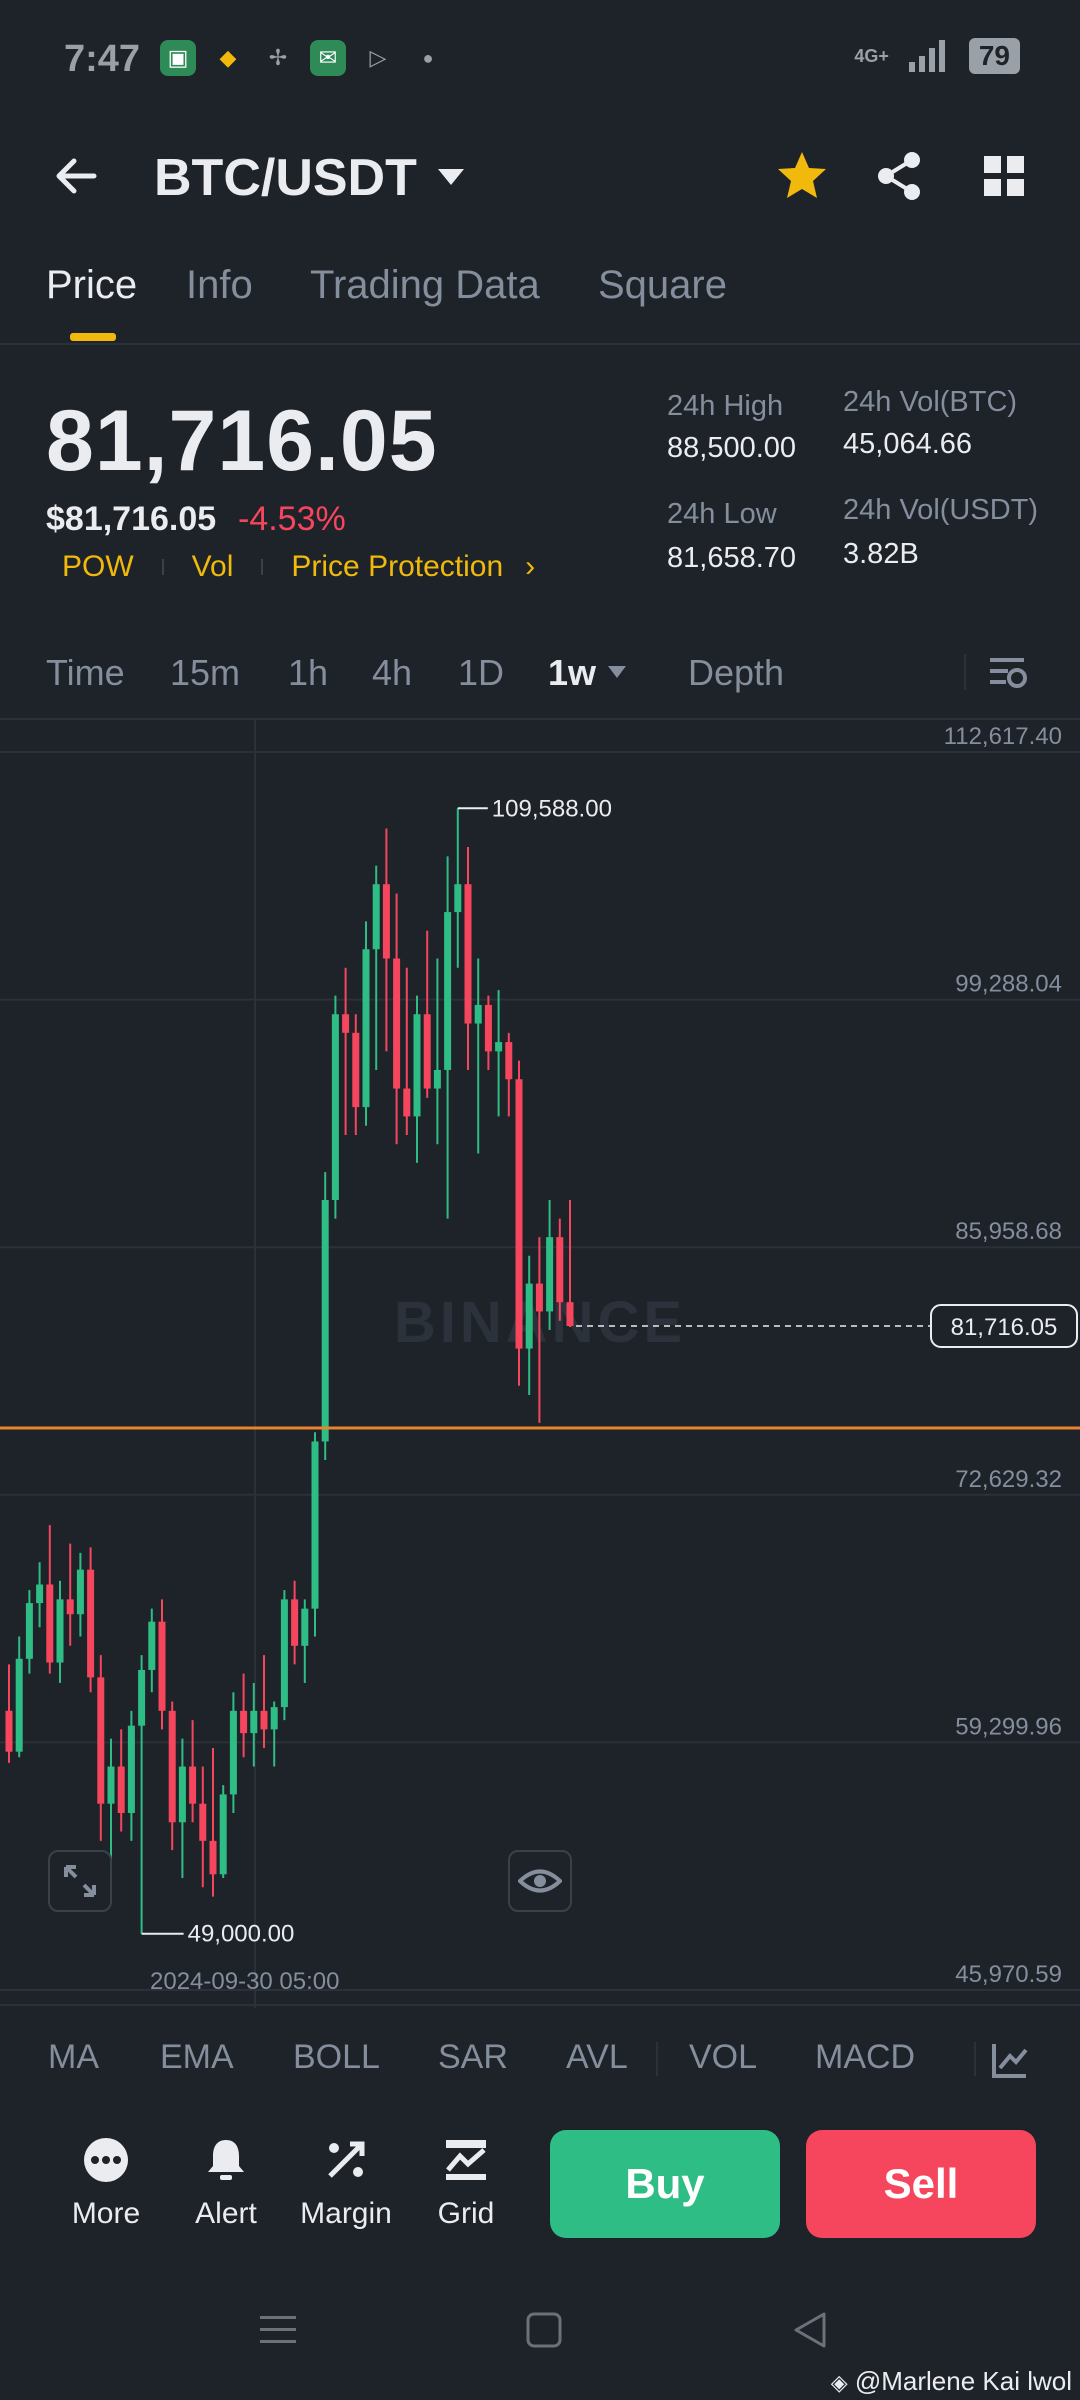 The height and width of the screenshot is (2400, 1080). I want to click on tab-square: Square, so click(662, 285).